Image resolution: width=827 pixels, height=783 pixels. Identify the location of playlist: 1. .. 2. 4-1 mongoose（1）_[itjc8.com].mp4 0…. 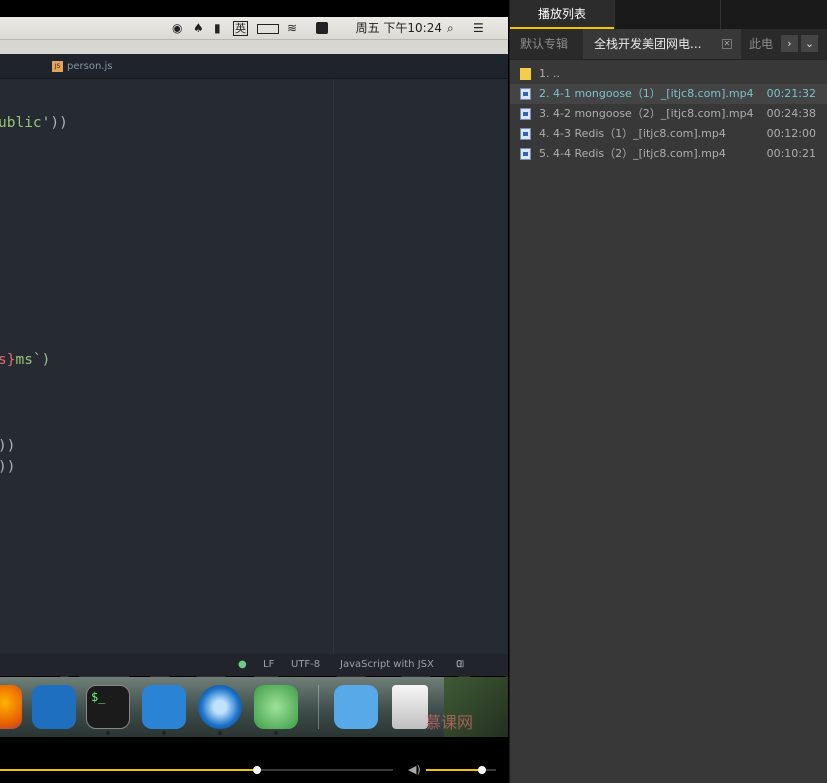
(668, 114).